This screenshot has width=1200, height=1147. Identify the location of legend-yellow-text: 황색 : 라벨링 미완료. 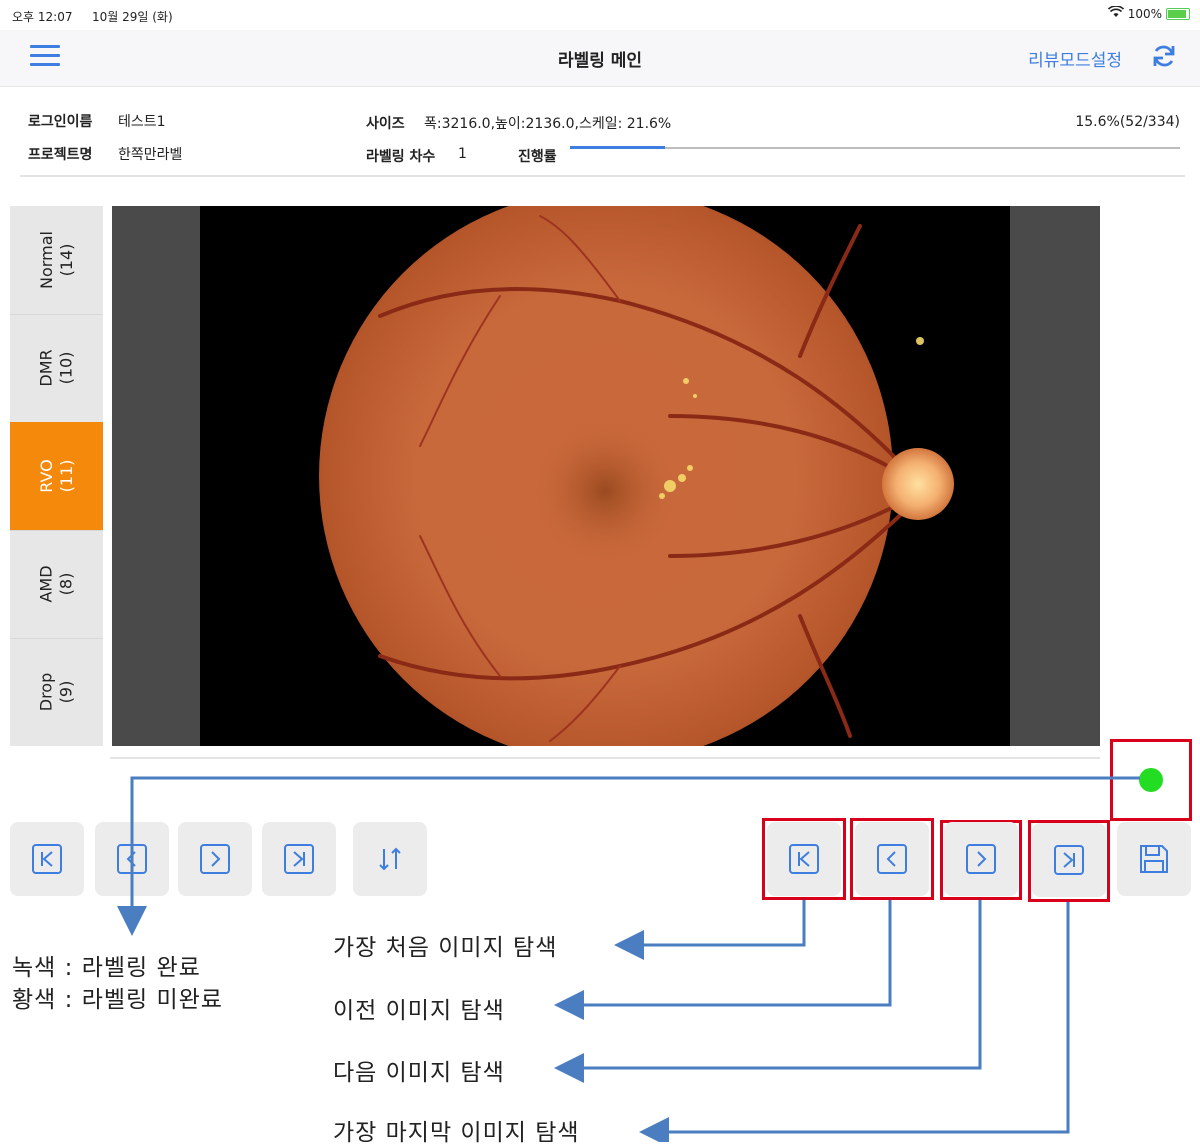
(117, 1000).